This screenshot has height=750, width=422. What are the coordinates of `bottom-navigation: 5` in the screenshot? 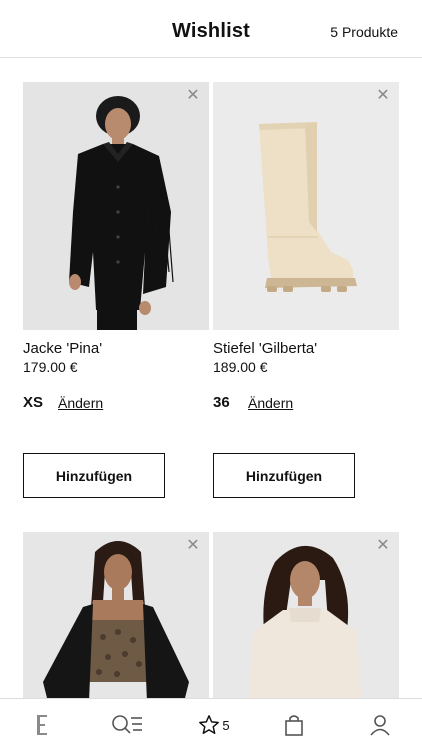 It's located at (211, 724).